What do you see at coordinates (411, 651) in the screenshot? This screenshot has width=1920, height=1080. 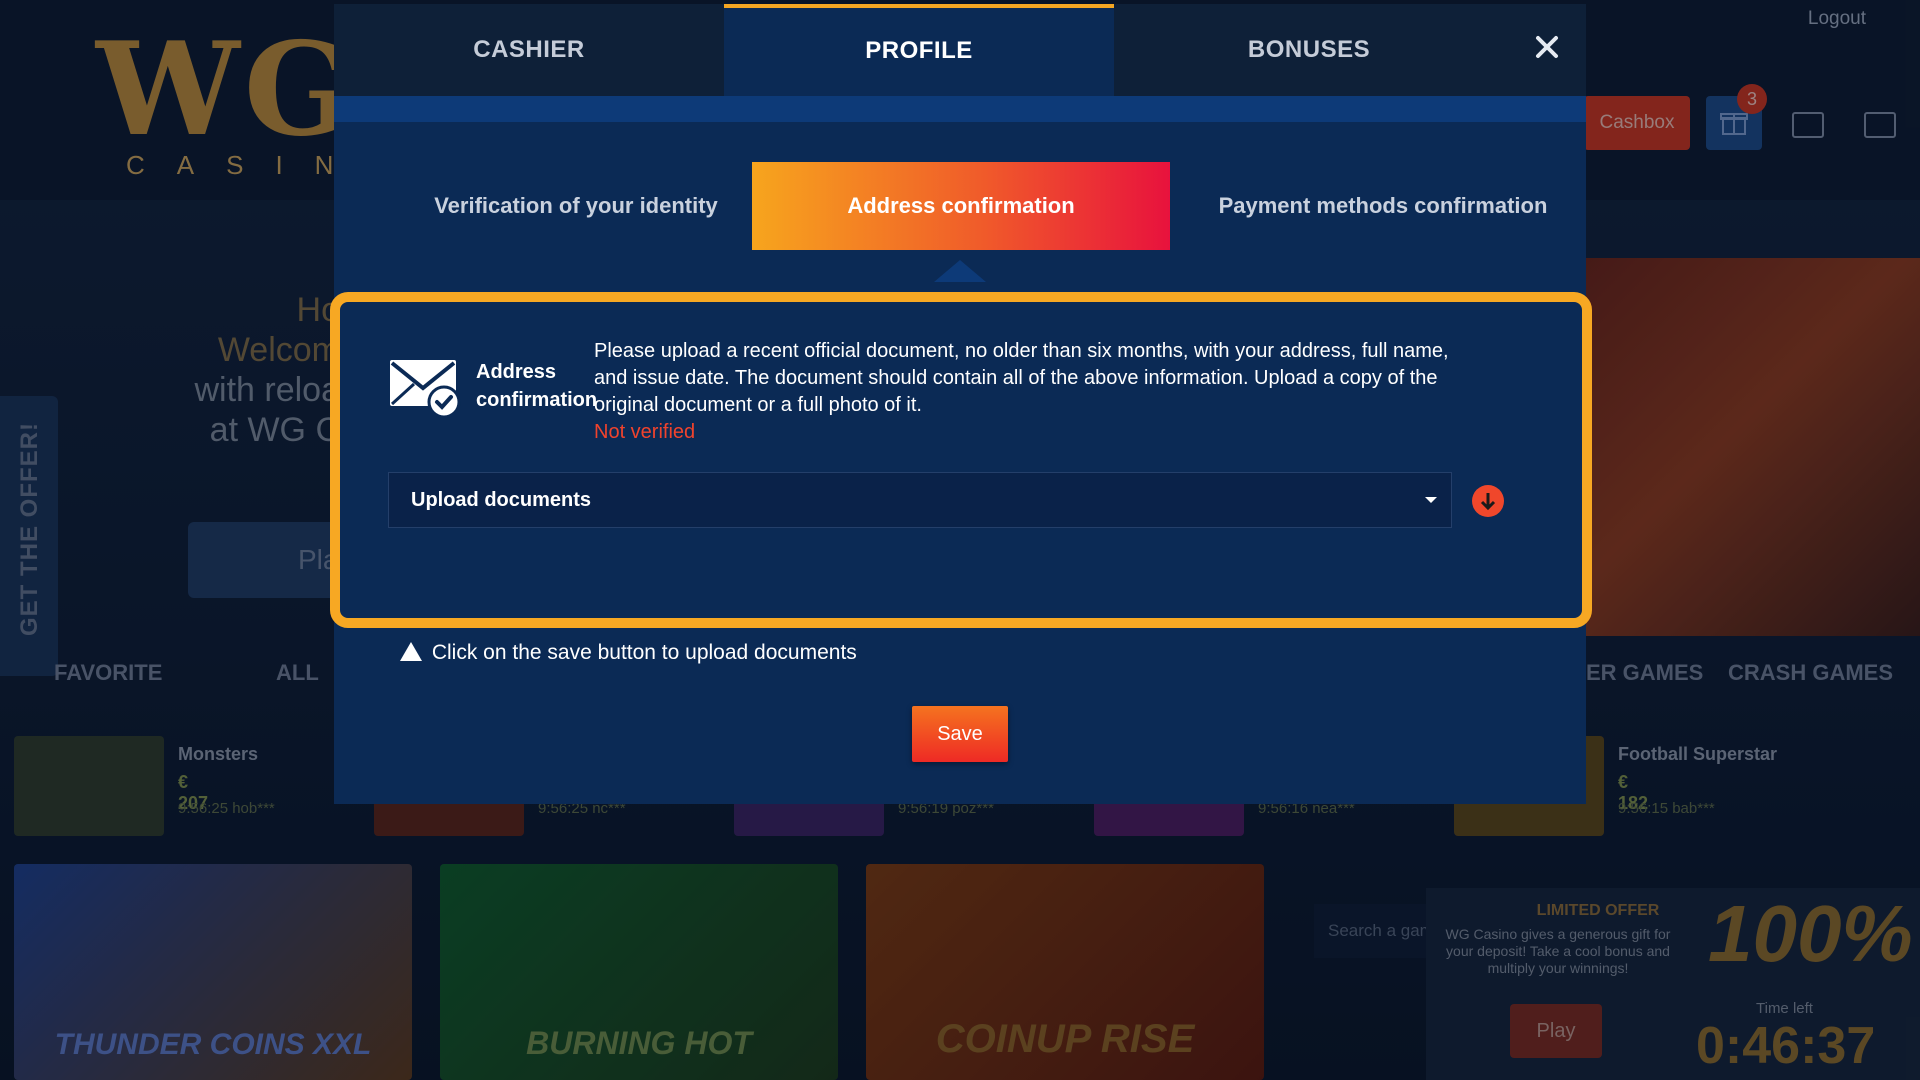 I see `warning-icon` at bounding box center [411, 651].